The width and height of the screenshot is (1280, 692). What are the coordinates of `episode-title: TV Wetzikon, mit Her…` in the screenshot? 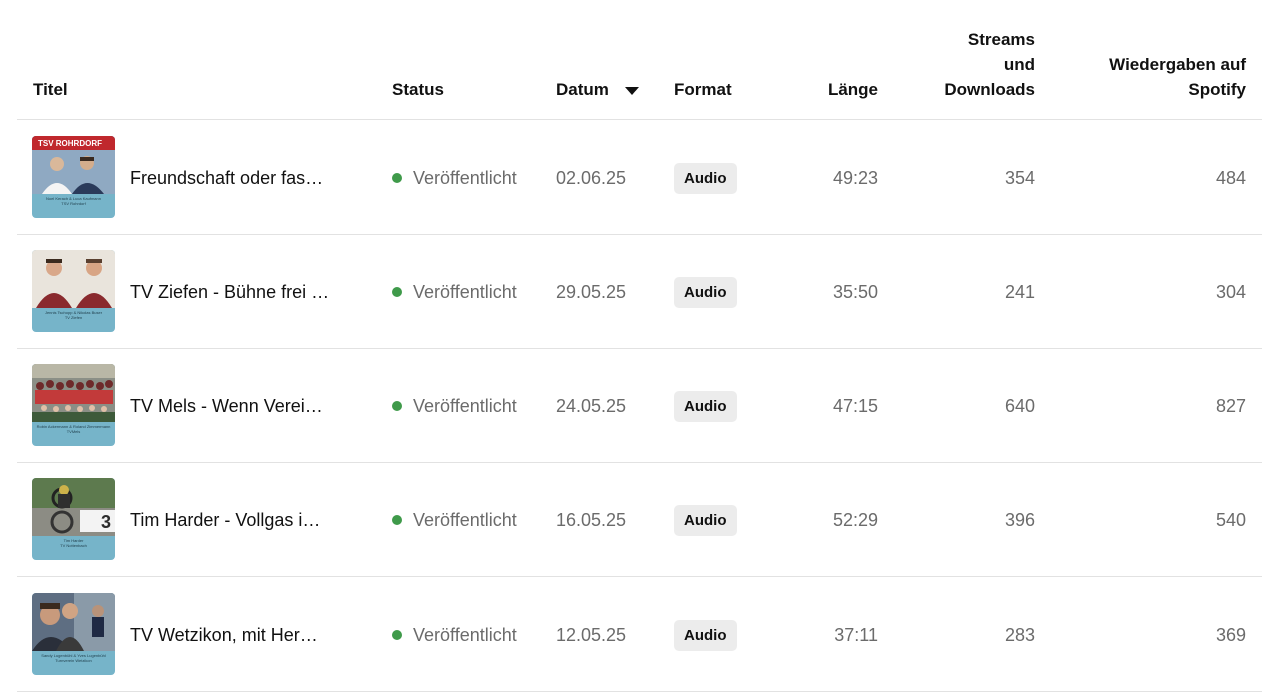 It's located at (230, 635).